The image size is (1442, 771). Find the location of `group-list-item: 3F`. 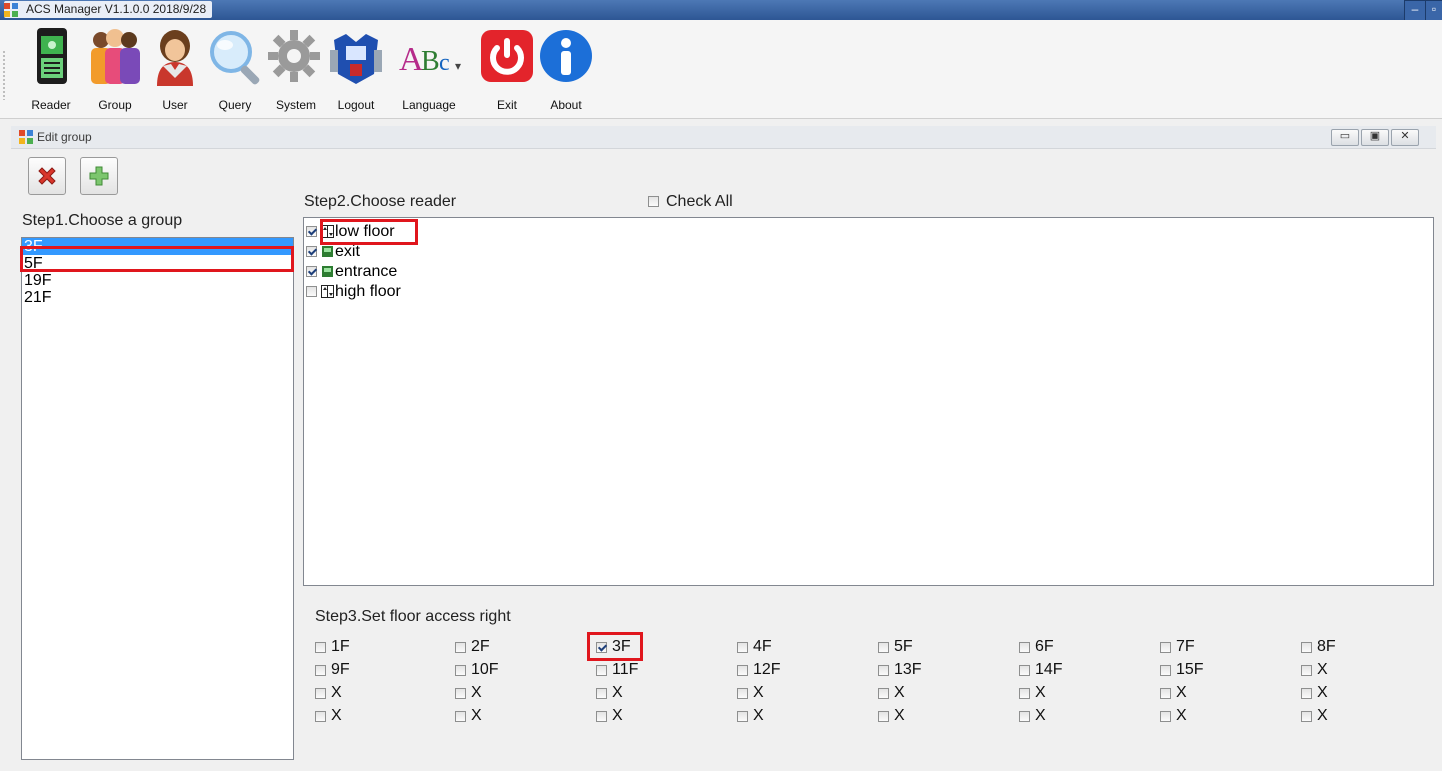

group-list-item: 3F is located at coordinates (157, 246).